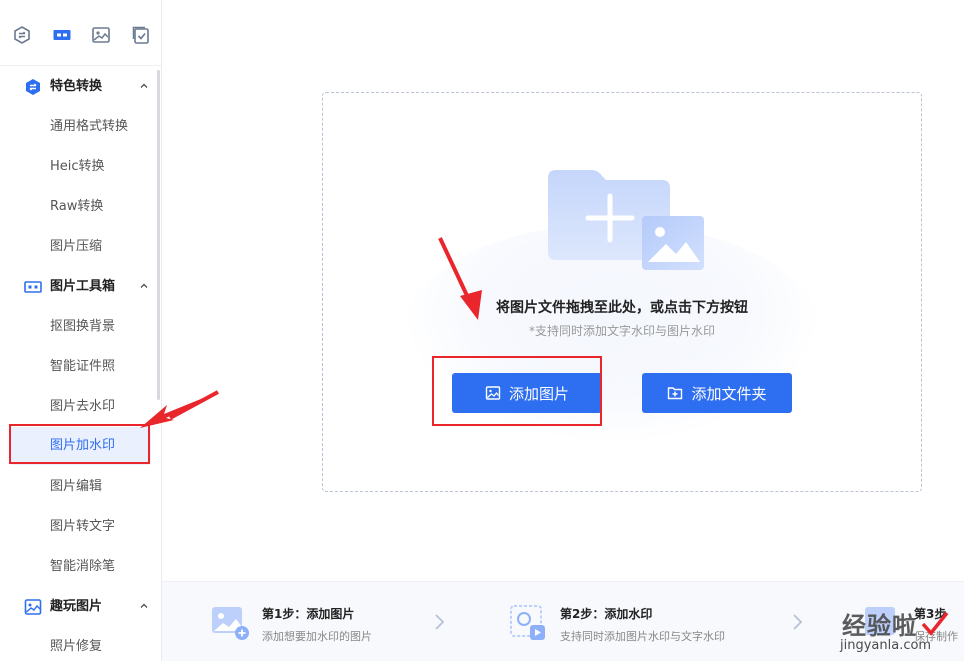  I want to click on folder-add-image-illustration, so click(626, 220).